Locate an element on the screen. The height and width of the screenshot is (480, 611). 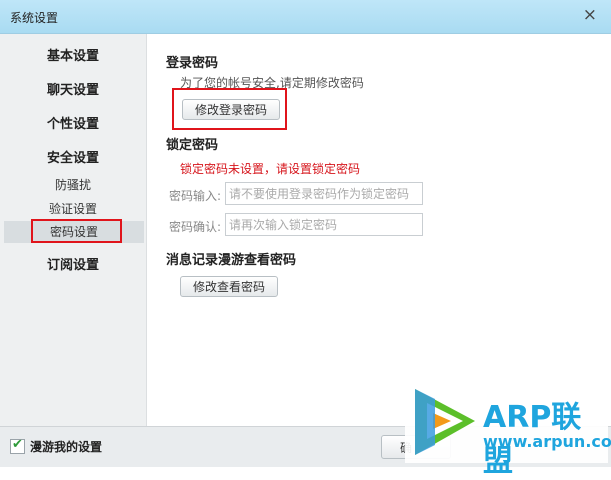
title-bar: 系统设置 × is located at coordinates (305, 17).